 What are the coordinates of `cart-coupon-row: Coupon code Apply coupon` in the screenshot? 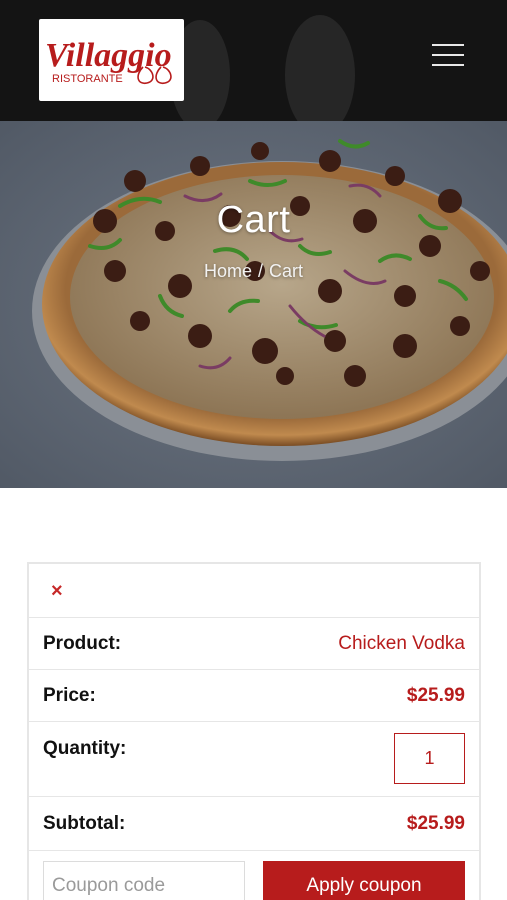 It's located at (254, 875).